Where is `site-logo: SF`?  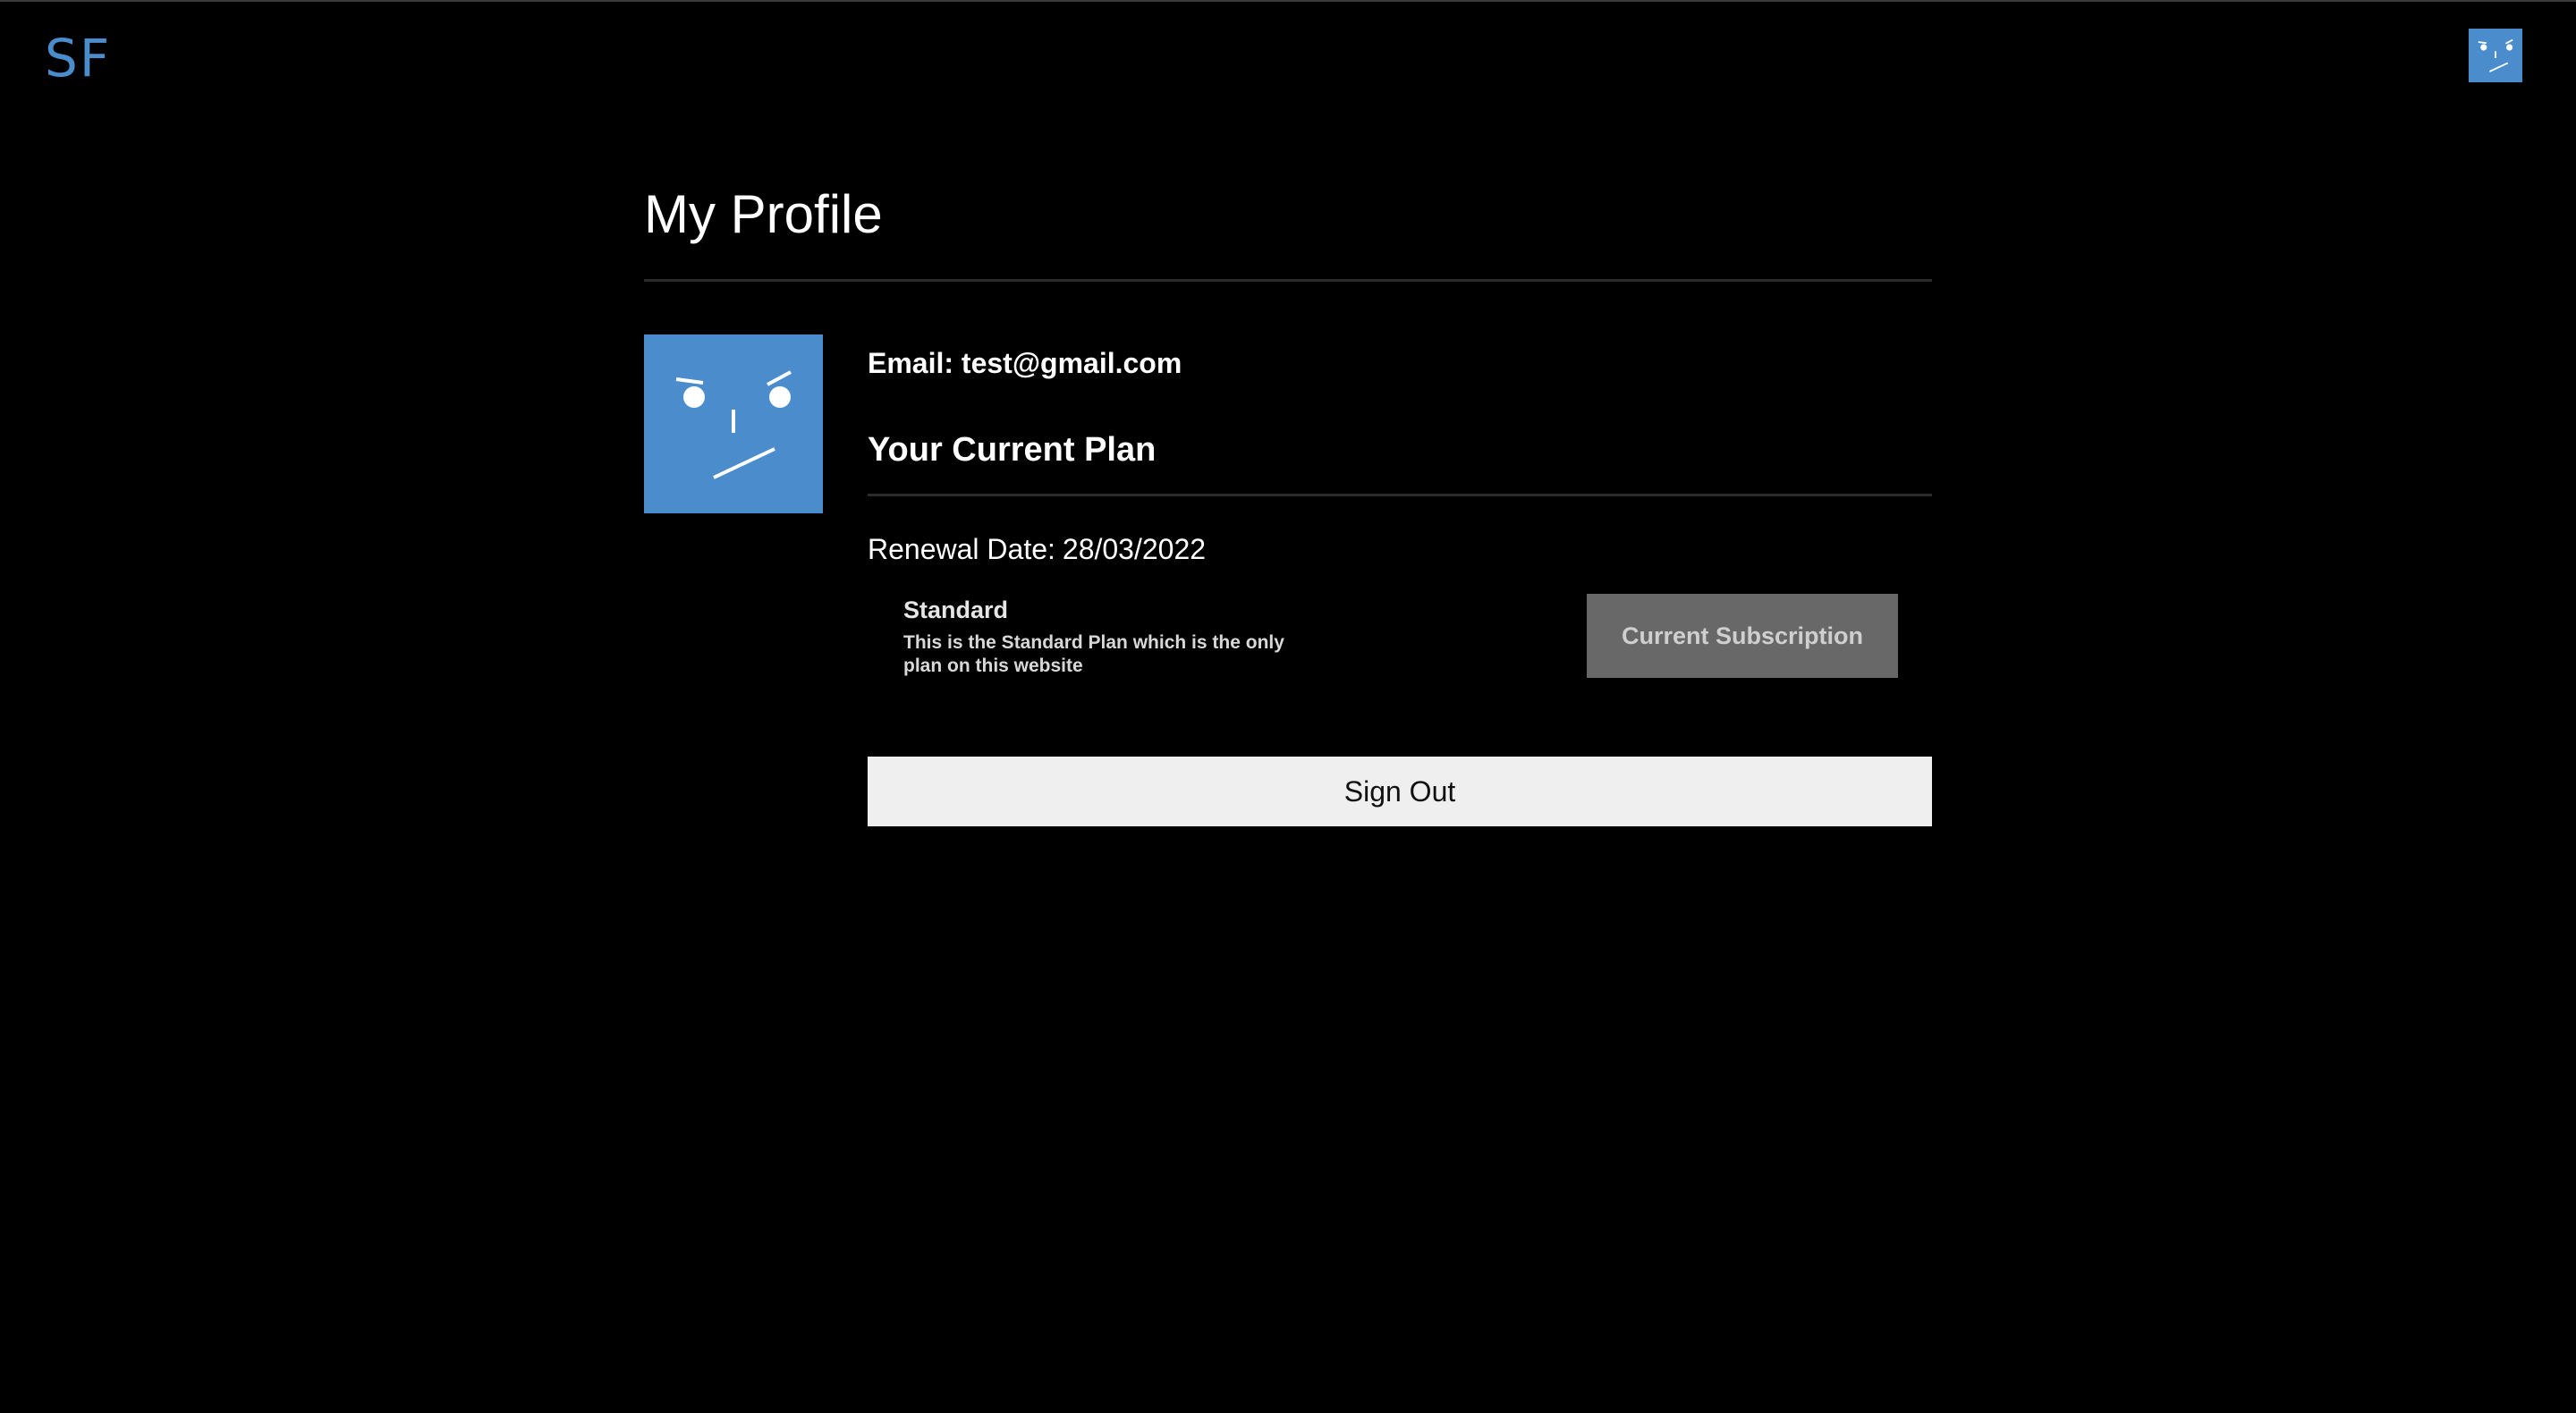 site-logo: SF is located at coordinates (78, 58).